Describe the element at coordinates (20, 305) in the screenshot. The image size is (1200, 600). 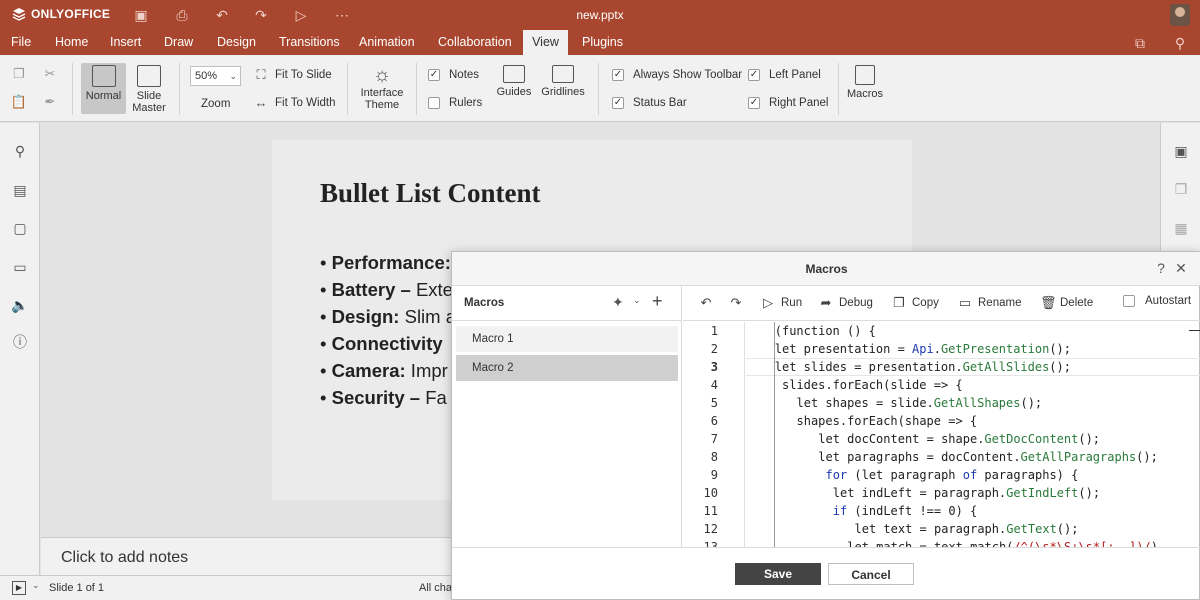
I see `feedback-icon: 🔈` at that location.